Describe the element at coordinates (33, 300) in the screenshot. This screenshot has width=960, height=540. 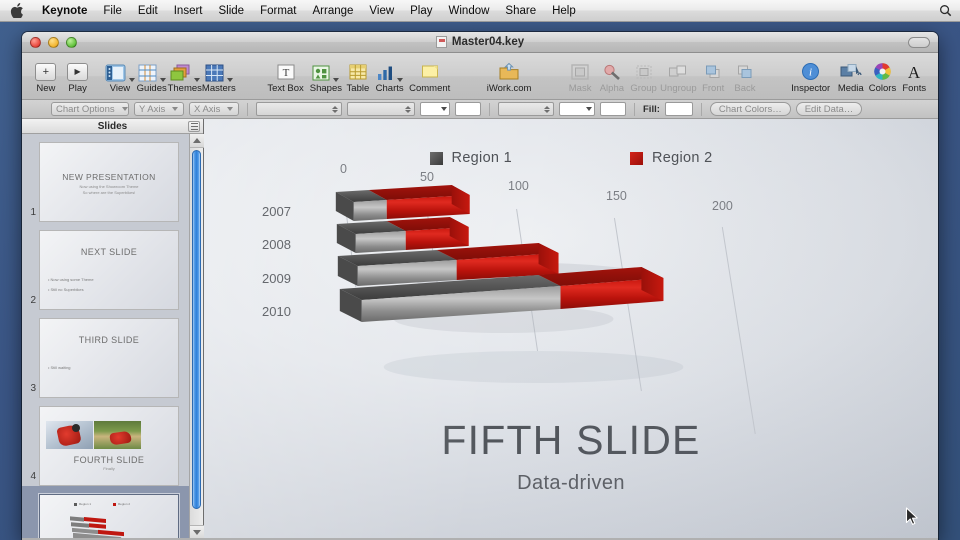
I see `slide-number: 2` at that location.